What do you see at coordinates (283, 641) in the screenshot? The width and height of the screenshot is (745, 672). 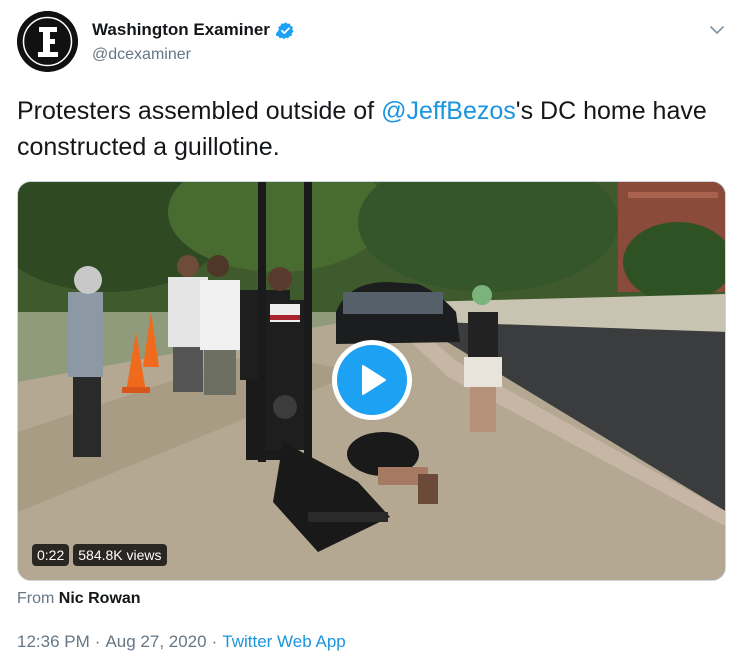 I see `tweet-source-link: Twitter Web App` at bounding box center [283, 641].